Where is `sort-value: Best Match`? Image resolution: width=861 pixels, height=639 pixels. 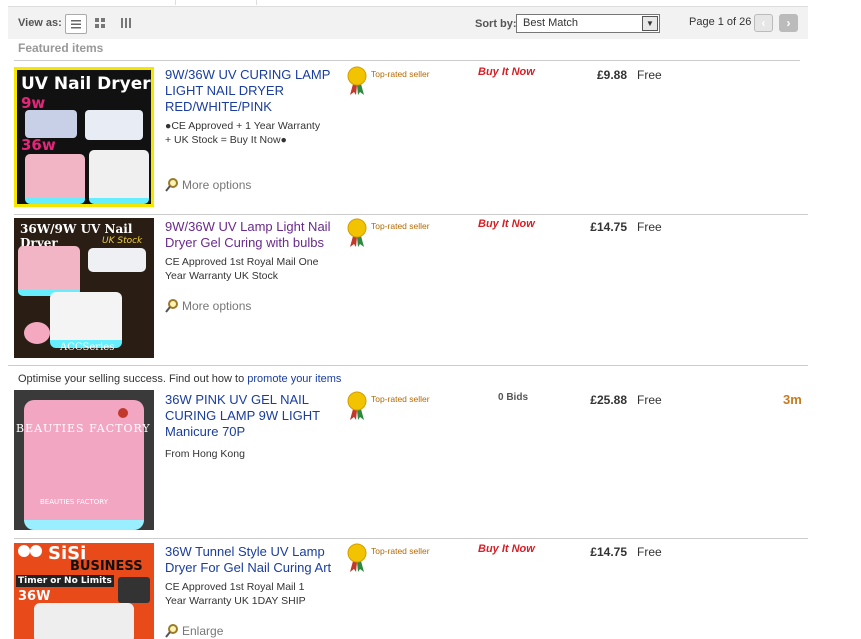
sort-value: Best Match is located at coordinates (551, 23).